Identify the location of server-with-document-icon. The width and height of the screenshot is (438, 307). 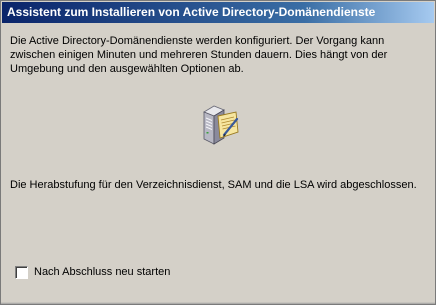
(220, 124).